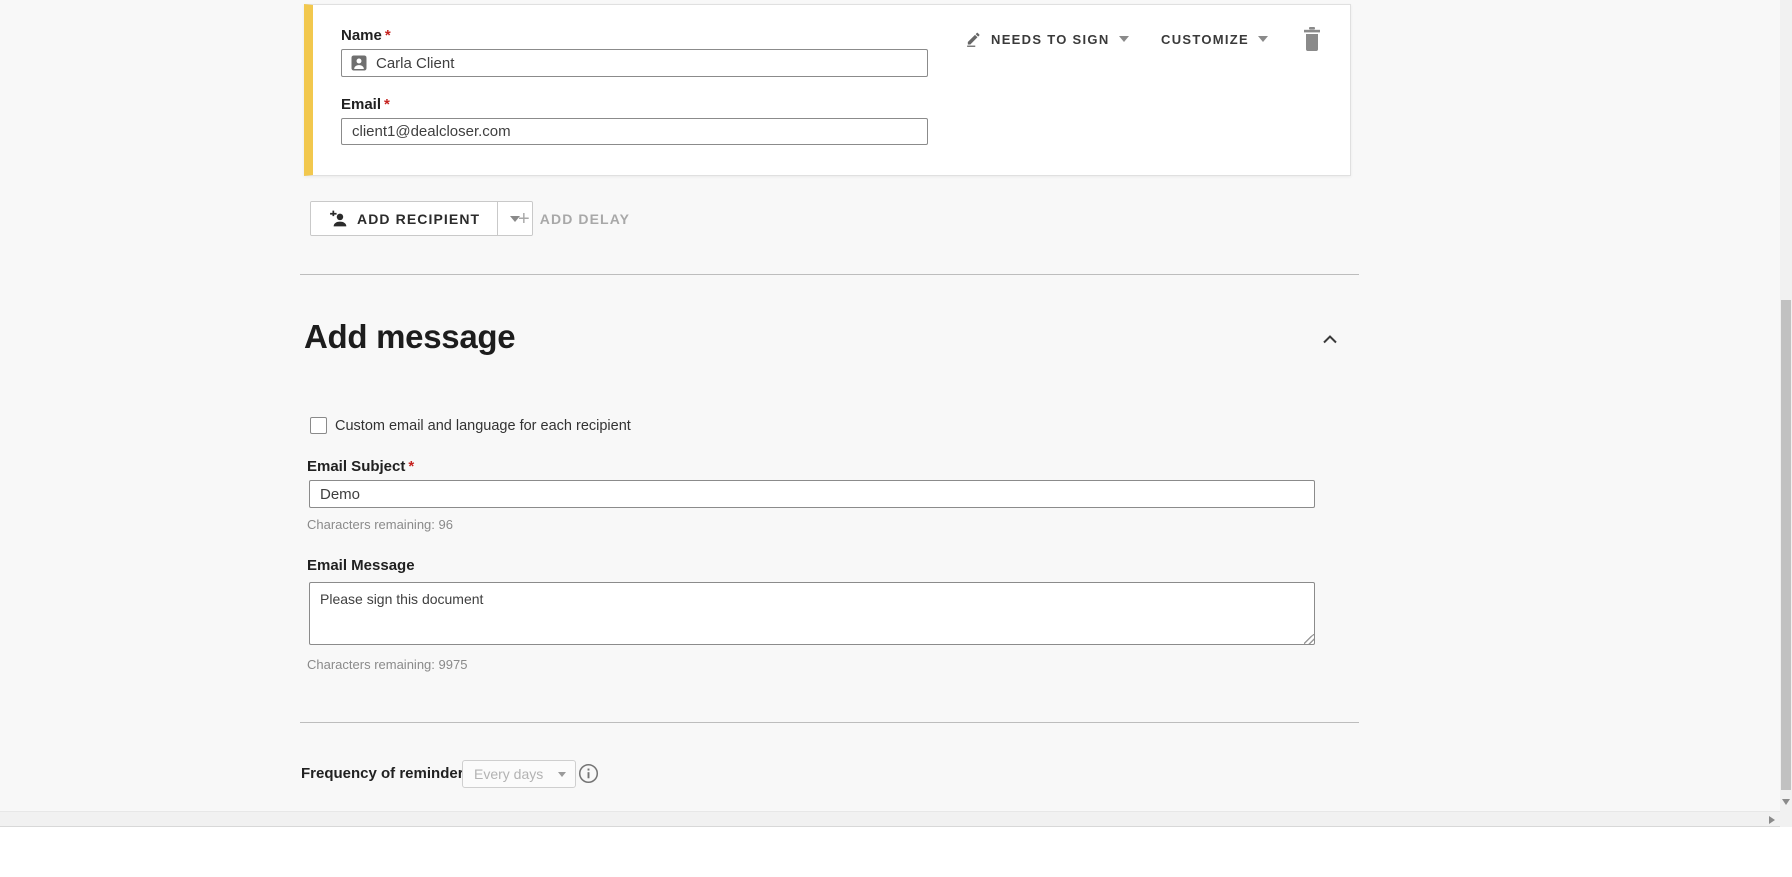  I want to click on email-label: Email *, so click(365, 104).